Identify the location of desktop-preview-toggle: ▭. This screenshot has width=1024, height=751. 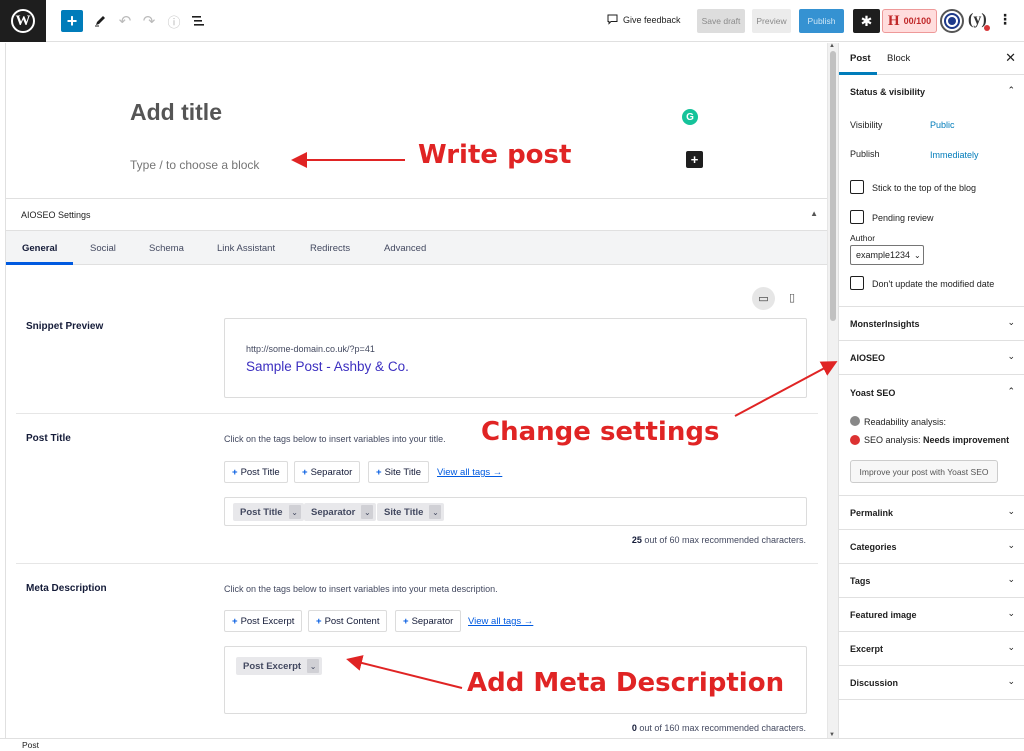
(763, 298).